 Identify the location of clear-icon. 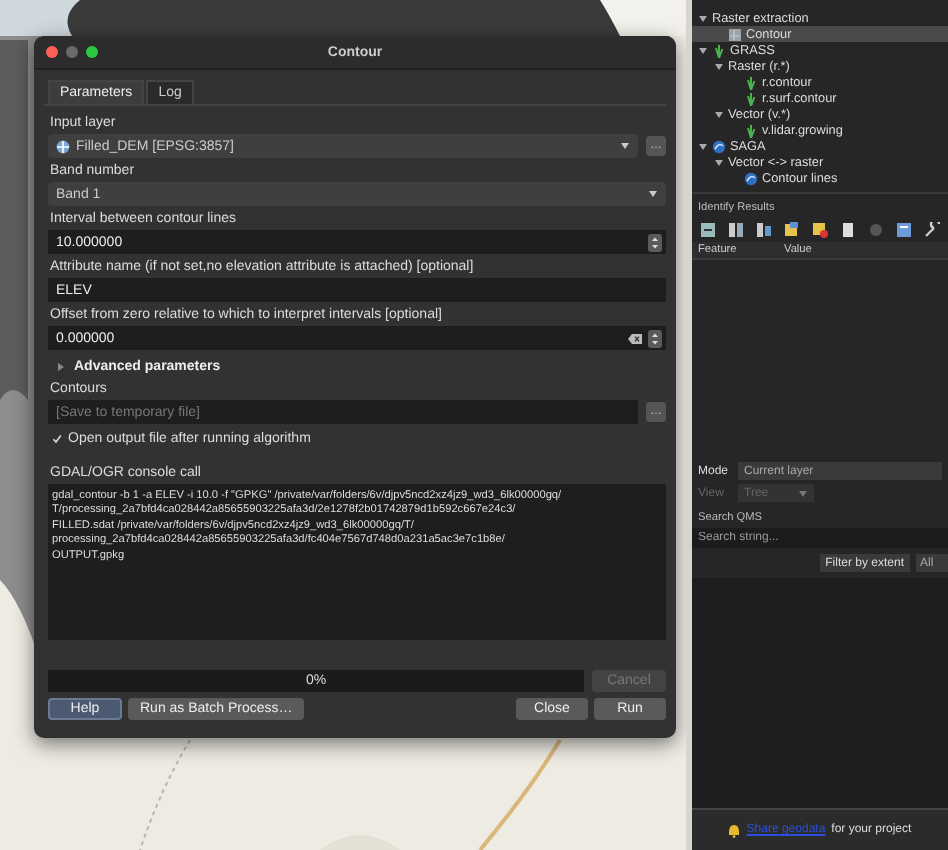
(635, 338).